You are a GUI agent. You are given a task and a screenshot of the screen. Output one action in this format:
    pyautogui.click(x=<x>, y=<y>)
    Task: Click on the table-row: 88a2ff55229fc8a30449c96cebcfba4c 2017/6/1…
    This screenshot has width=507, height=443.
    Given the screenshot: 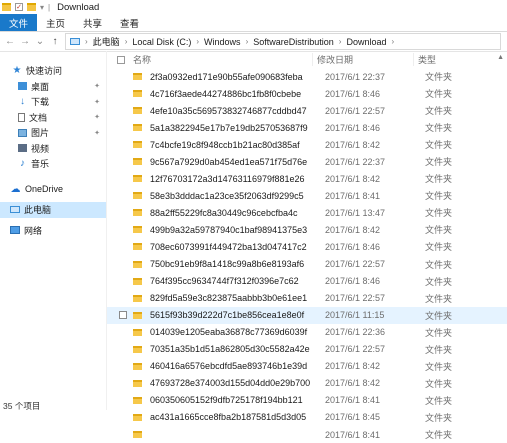 What is the action you would take?
    pyautogui.click(x=307, y=212)
    